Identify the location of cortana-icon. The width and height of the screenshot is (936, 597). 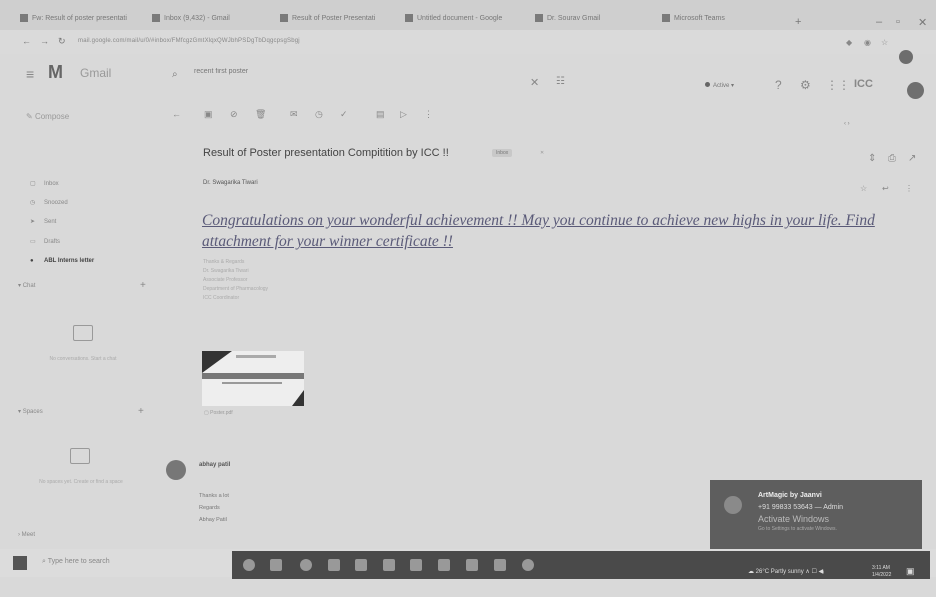
(249, 565).